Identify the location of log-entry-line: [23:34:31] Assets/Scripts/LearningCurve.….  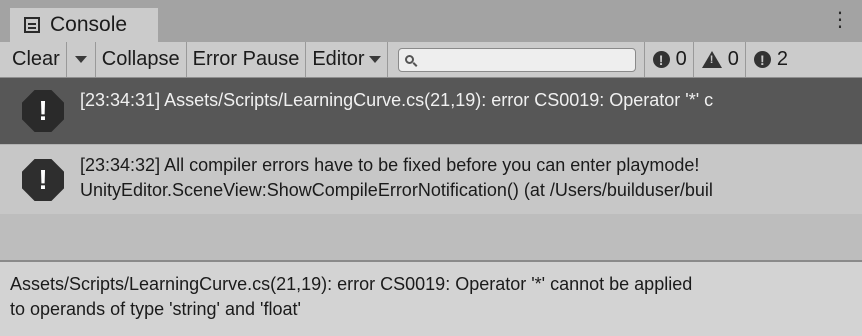
(397, 100).